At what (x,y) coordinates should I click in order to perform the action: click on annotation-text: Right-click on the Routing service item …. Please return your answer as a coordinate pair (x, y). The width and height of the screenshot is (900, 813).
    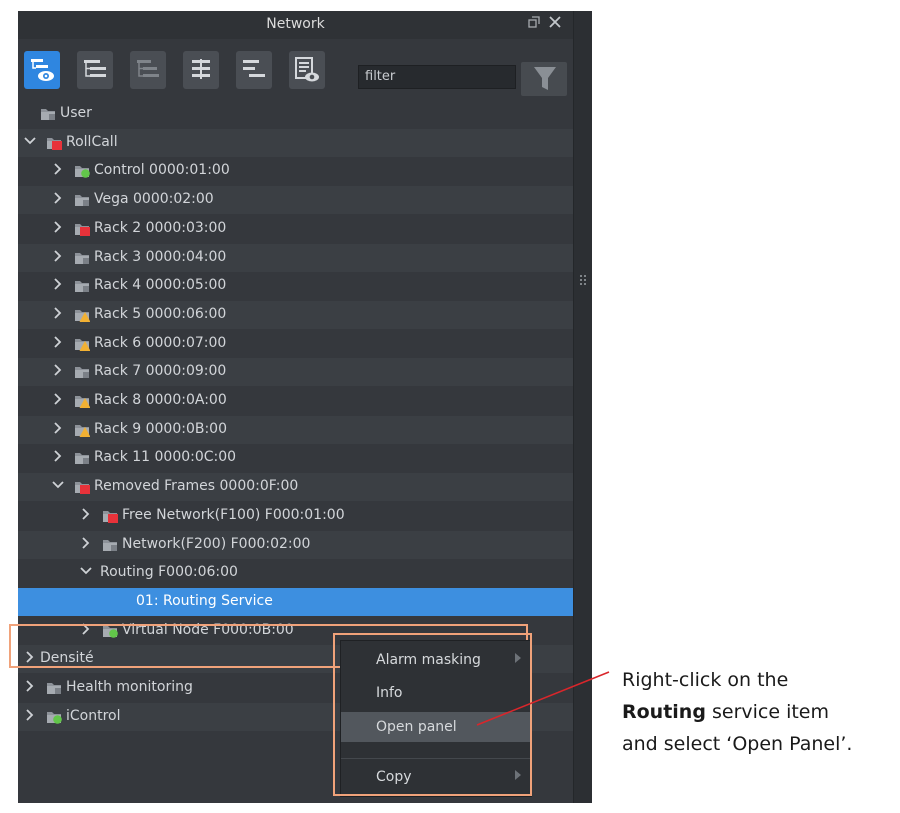
    Looking at the image, I should click on (759, 712).